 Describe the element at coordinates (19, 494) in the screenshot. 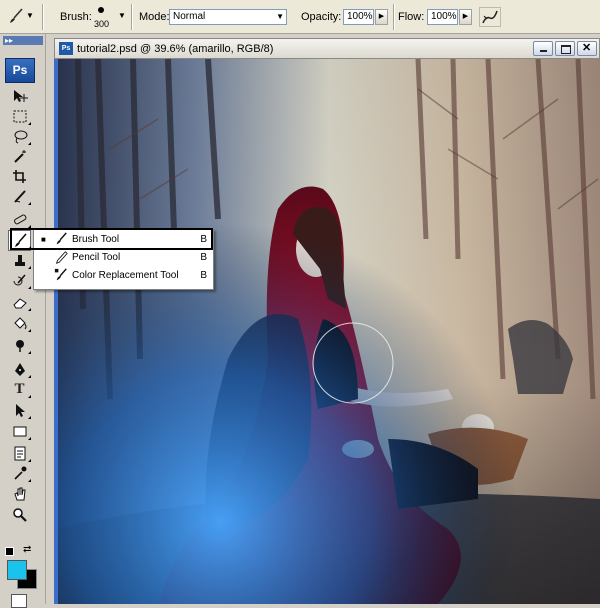

I see `hand-tool-icon` at that location.